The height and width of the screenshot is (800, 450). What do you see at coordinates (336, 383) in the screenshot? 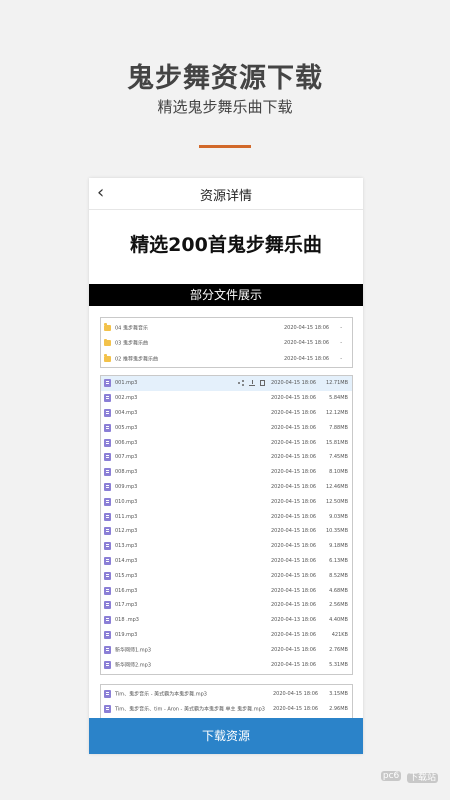
I see `item-size: 12.71MB` at bounding box center [336, 383].